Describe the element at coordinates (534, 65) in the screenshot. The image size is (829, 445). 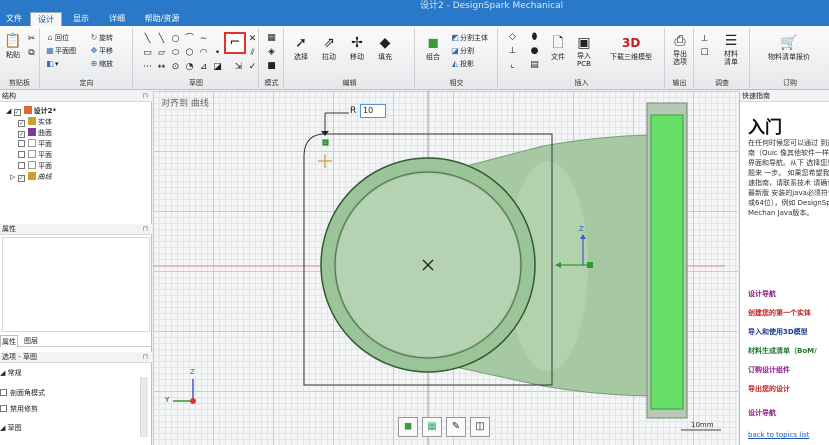
I see `shell-icon: ▤` at that location.